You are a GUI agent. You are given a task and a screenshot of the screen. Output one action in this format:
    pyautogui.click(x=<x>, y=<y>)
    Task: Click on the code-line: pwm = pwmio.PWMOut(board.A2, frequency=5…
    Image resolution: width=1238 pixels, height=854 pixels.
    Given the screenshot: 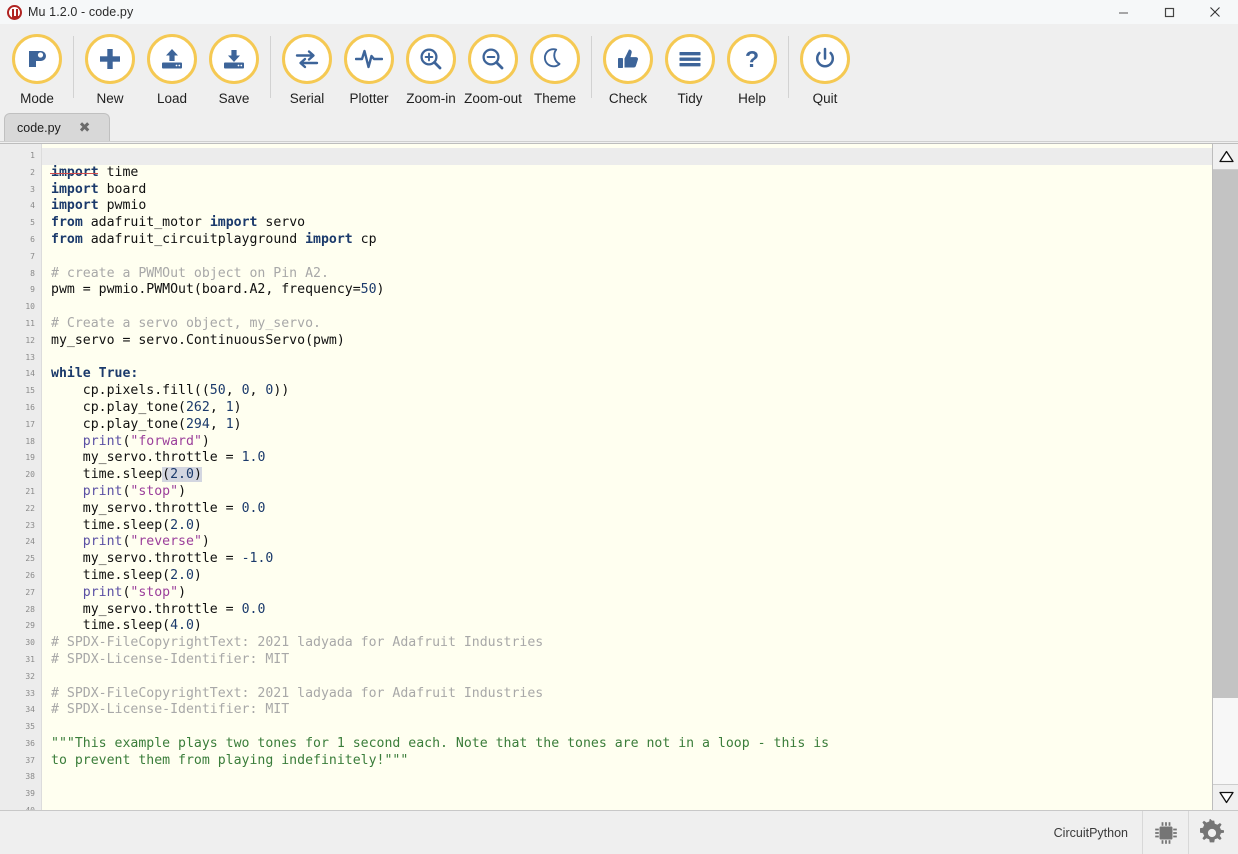 What is the action you would take?
    pyautogui.click(x=631, y=290)
    